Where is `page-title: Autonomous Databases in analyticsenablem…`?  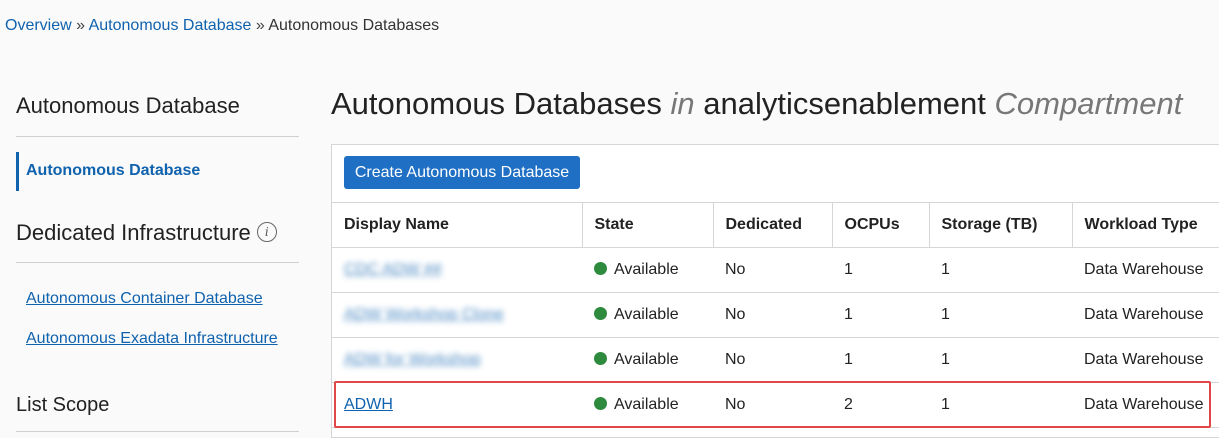
page-title: Autonomous Databases in analyticsenablem… is located at coordinates (756, 104).